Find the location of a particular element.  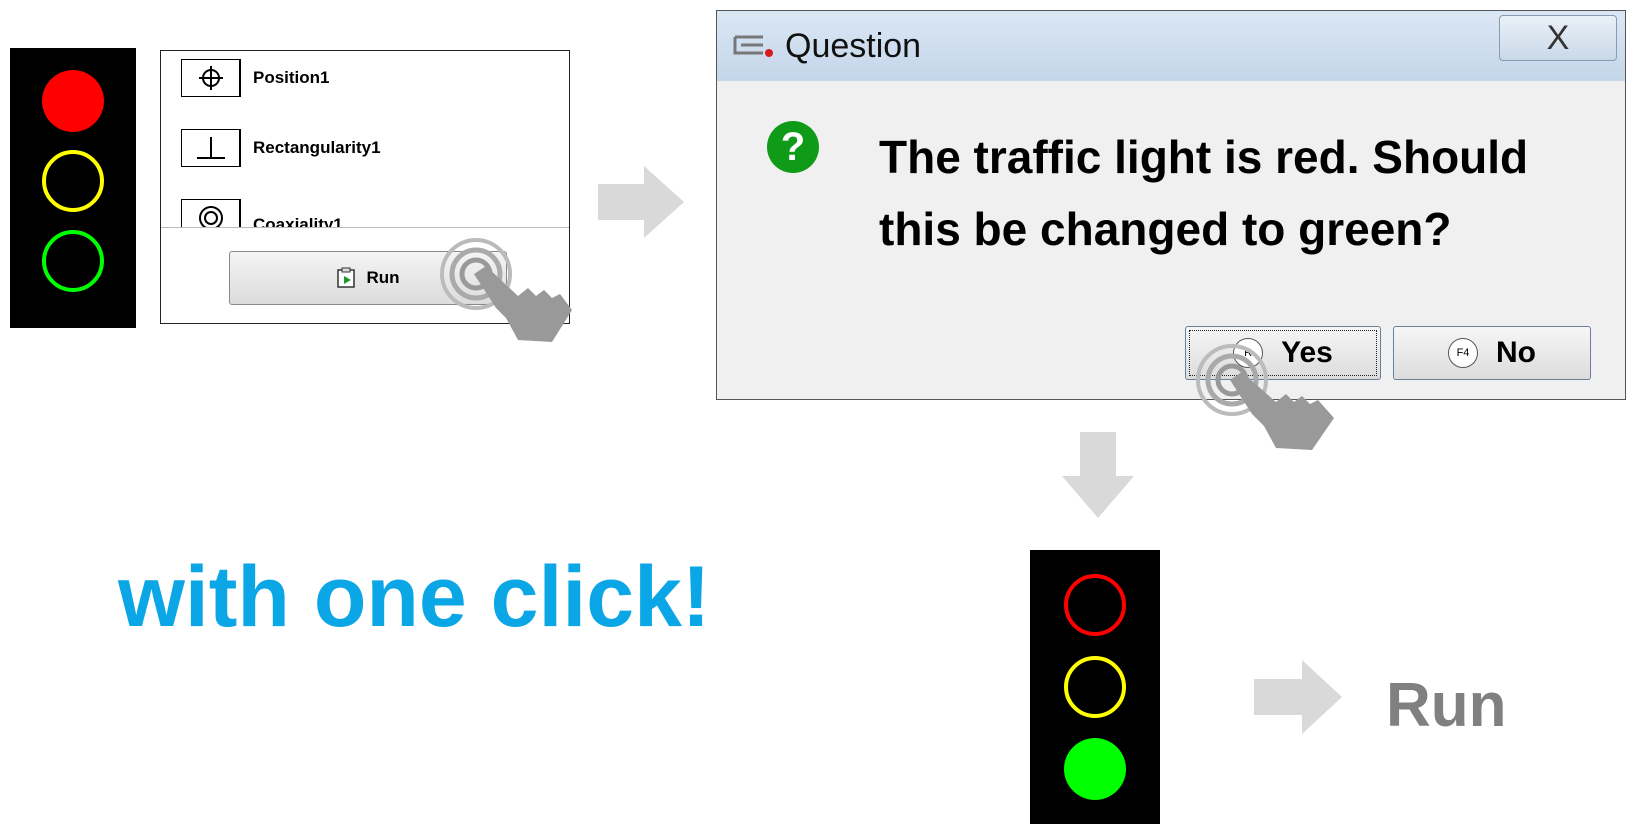

green-lamp-on is located at coordinates (1095, 769).